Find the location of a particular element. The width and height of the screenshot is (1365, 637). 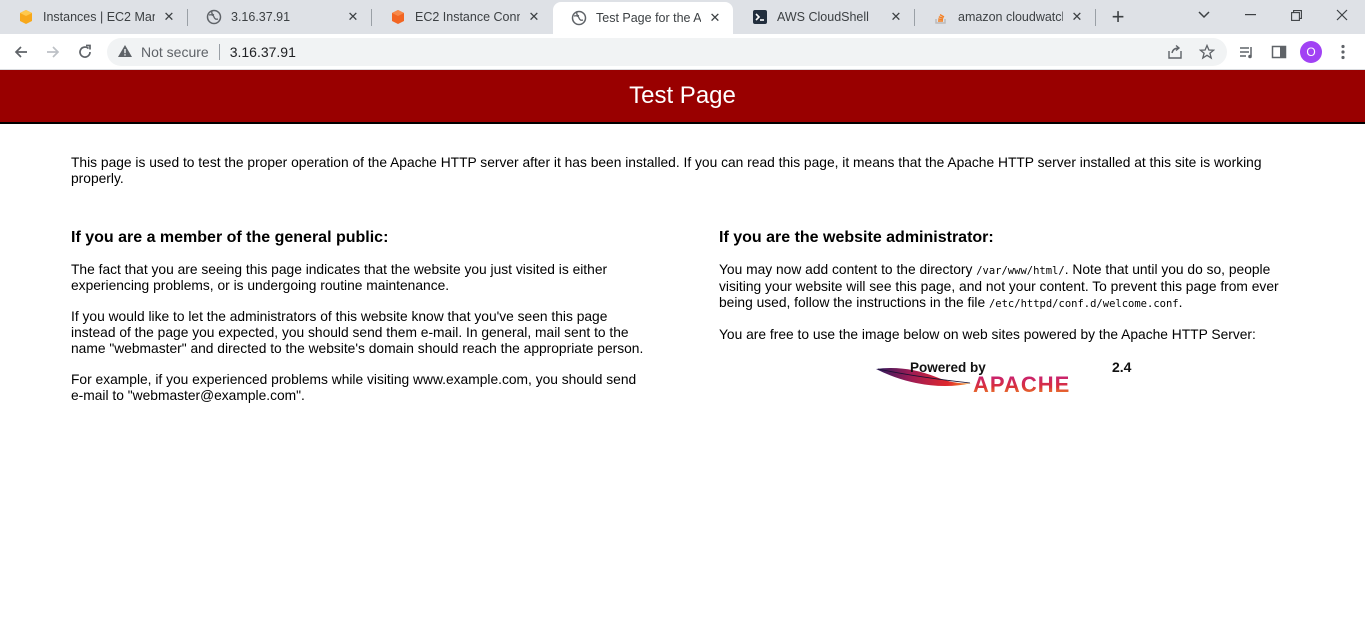

address-separator is located at coordinates (219, 52).